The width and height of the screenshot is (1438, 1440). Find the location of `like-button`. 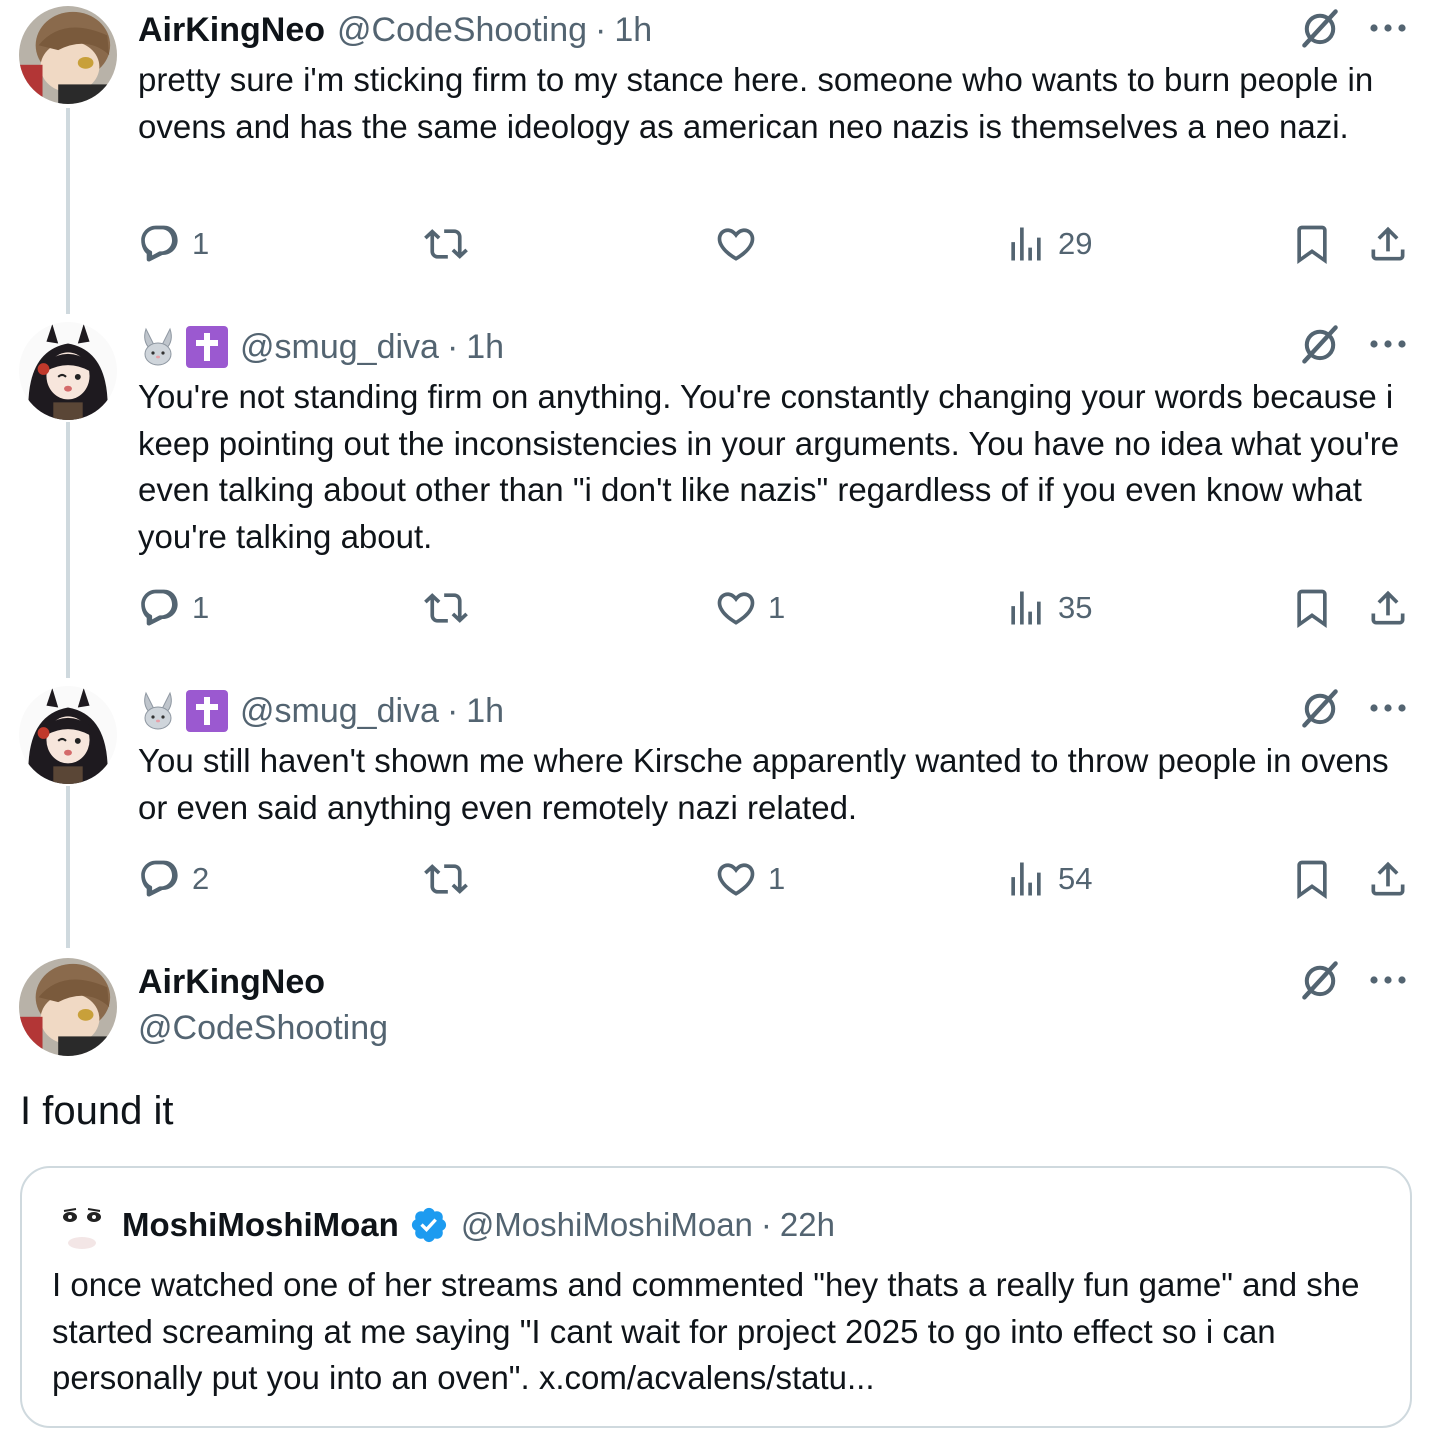

like-button is located at coordinates (741, 244).